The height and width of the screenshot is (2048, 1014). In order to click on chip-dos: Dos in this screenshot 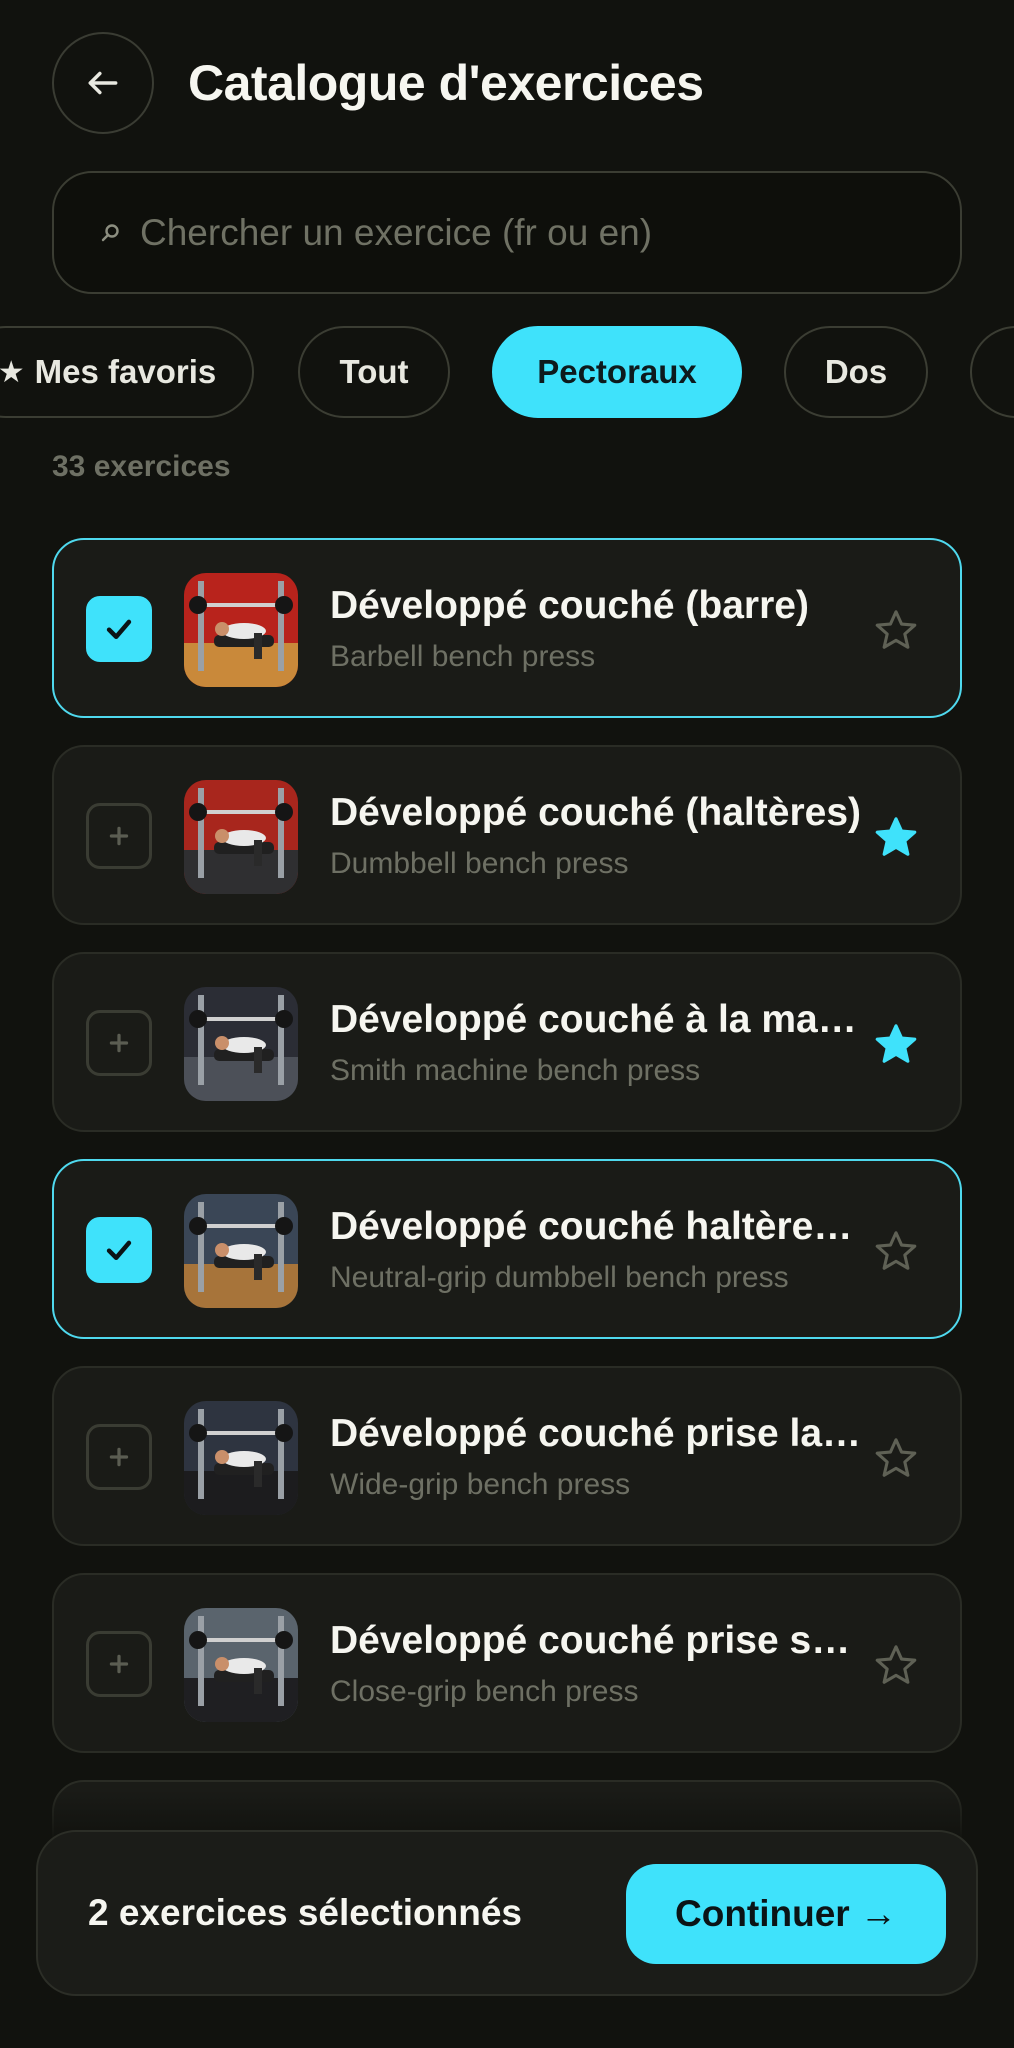, I will do `click(856, 372)`.